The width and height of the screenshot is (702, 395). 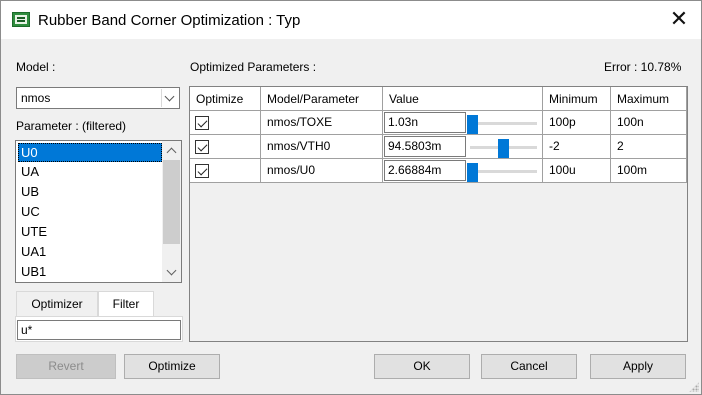 I want to click on list-item-ute: UTE, so click(x=90, y=231).